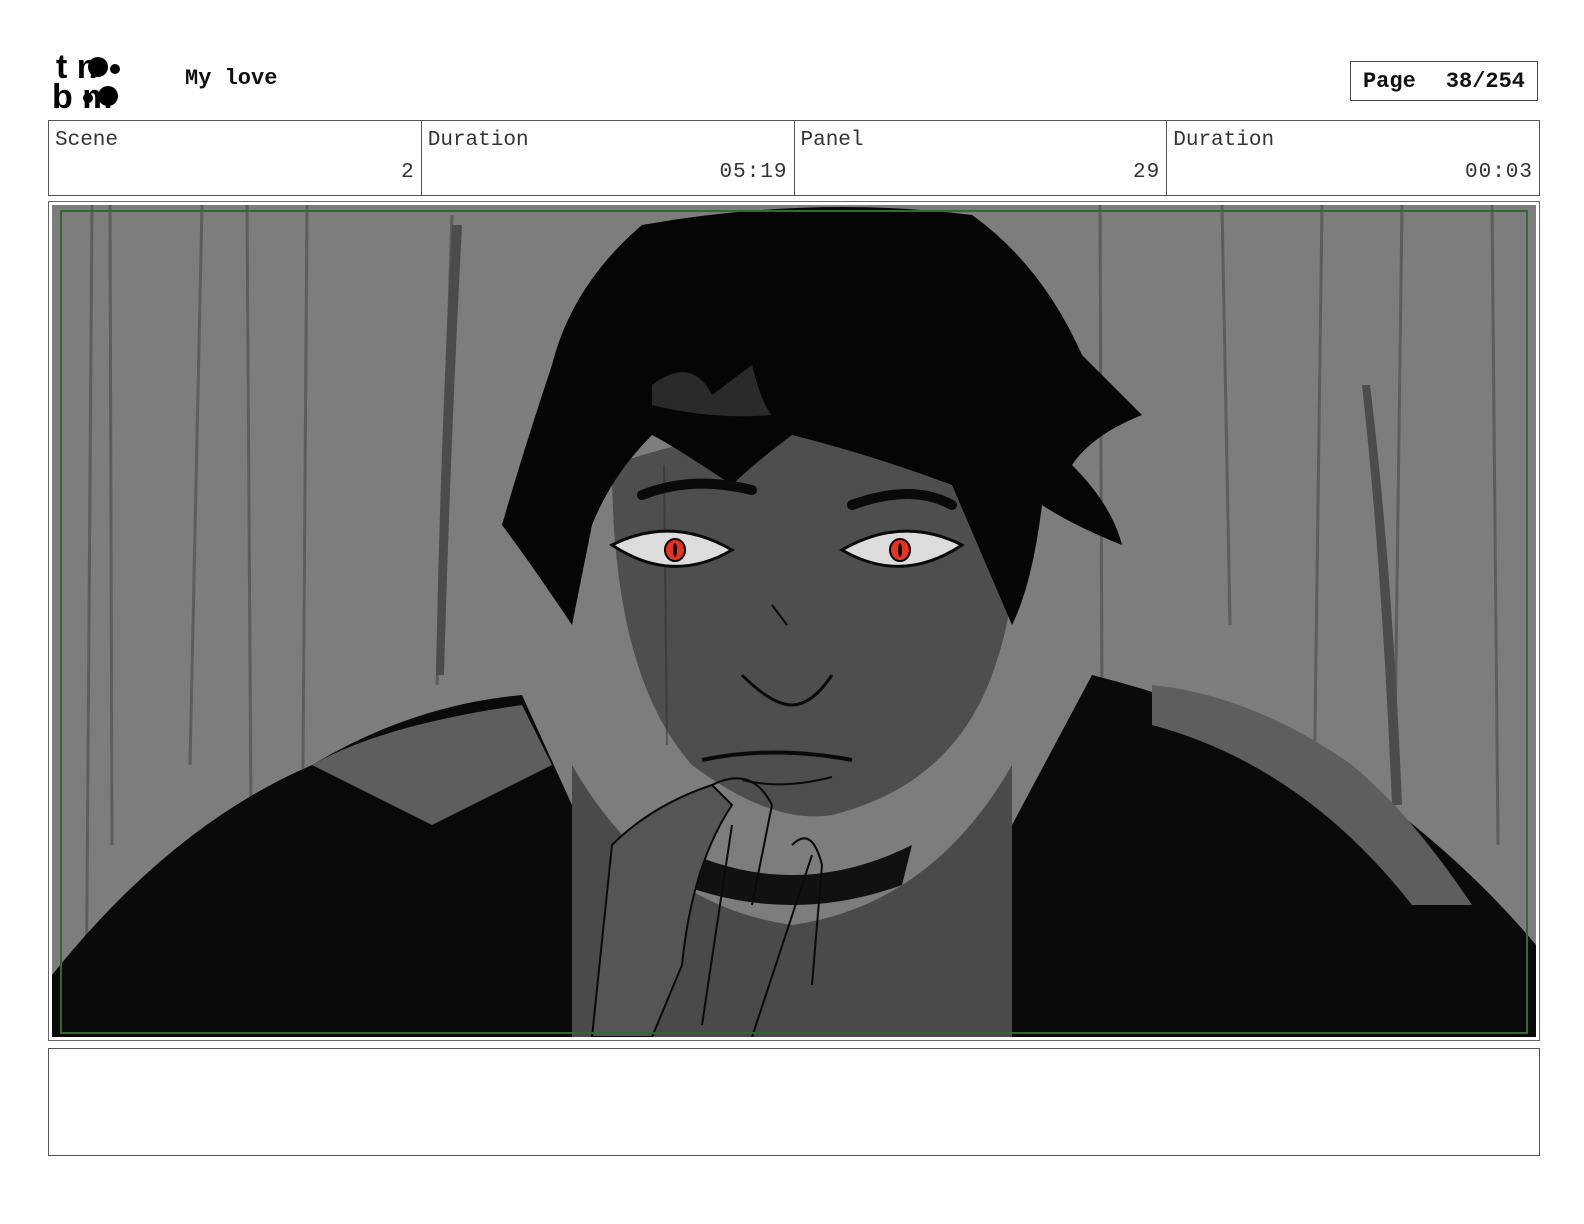  What do you see at coordinates (1485, 81) in the screenshot?
I see `page-number: 38/254` at bounding box center [1485, 81].